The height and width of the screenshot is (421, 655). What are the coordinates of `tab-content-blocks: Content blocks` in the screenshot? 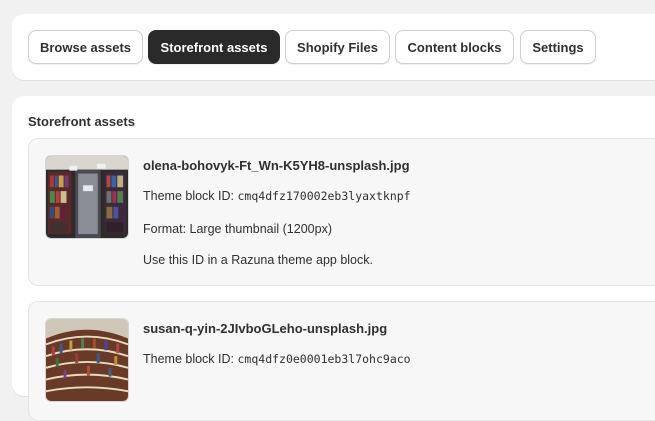 It's located at (454, 47).